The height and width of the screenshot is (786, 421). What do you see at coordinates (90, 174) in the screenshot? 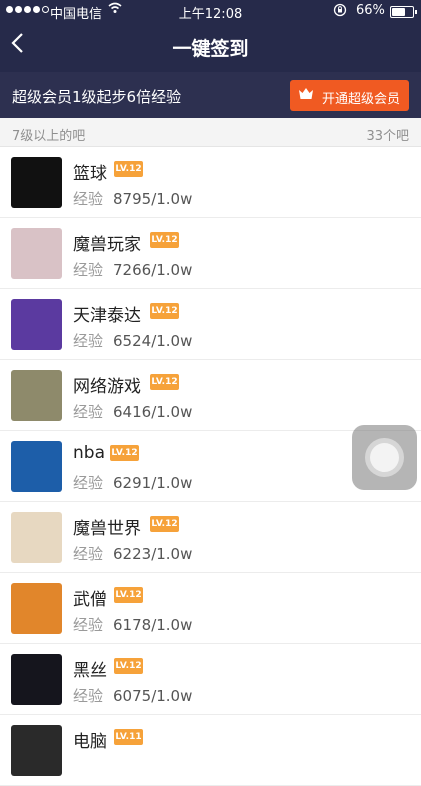
I see `forum-name: 篮球` at bounding box center [90, 174].